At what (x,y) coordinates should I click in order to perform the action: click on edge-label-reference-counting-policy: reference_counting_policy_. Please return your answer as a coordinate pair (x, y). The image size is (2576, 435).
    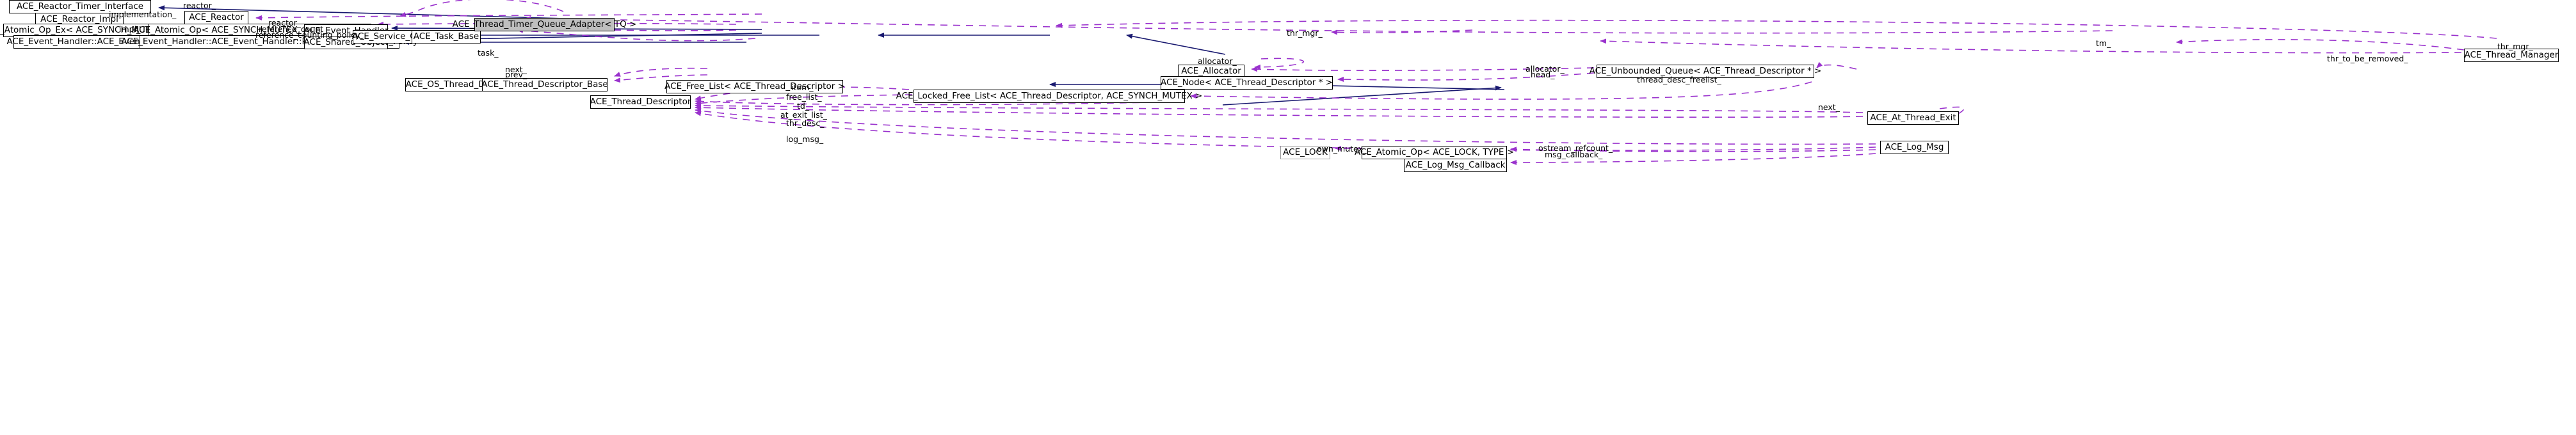
    Looking at the image, I should click on (309, 35).